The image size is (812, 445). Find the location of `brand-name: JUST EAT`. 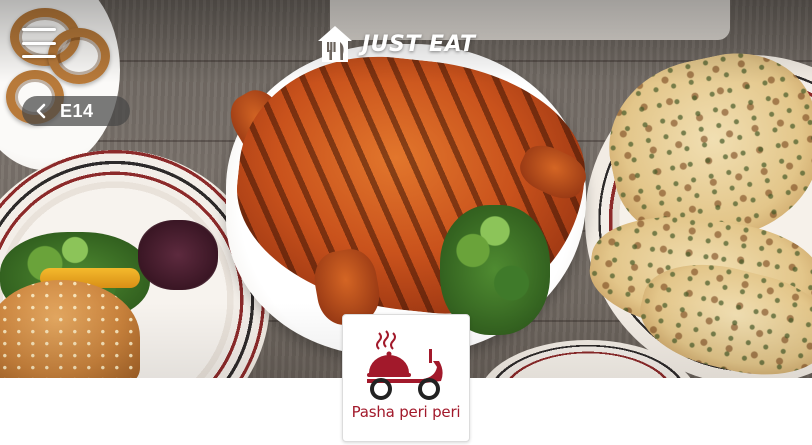

brand-name: JUST EAT is located at coordinates (419, 44).